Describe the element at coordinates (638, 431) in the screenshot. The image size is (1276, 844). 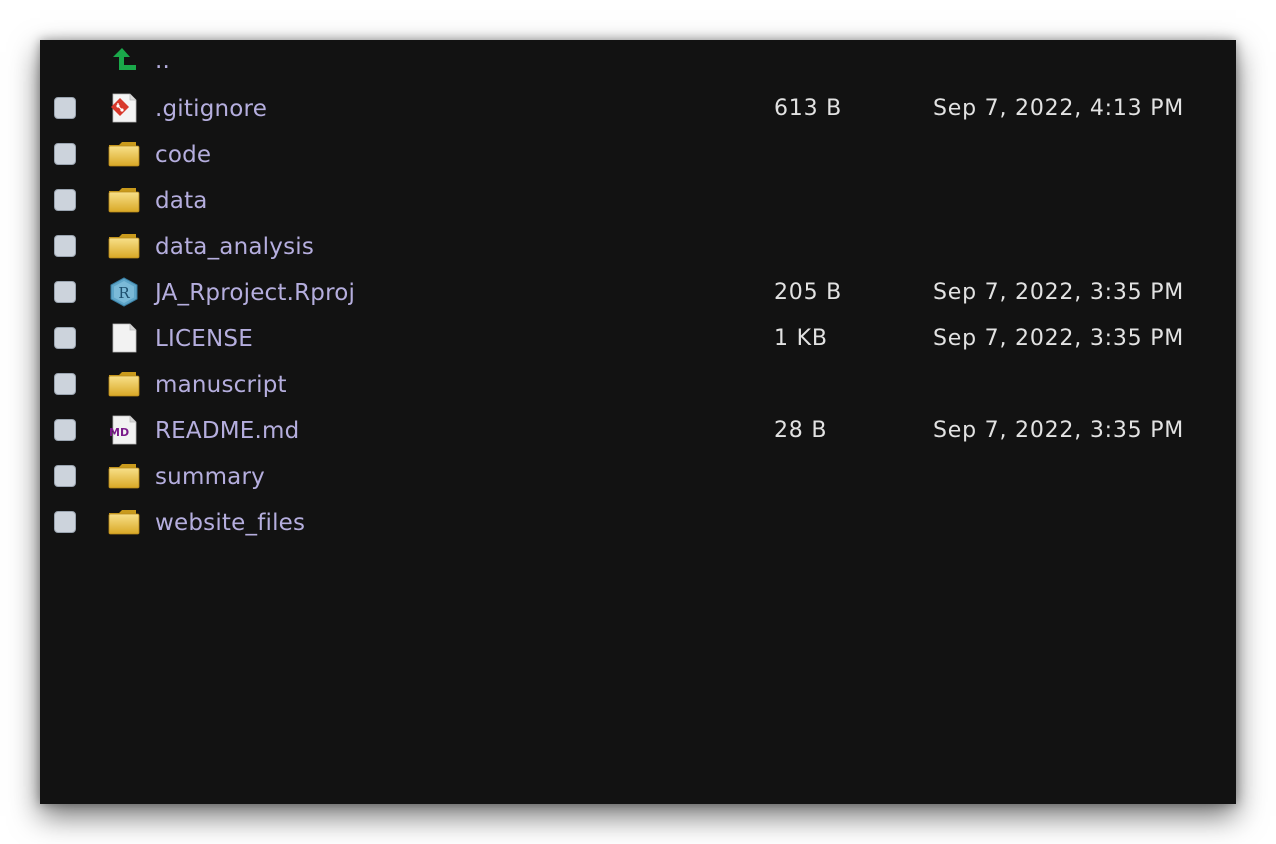
I see `file-row-readme: MD README.md 28 B Sep 7, 2022, 3:35 PM` at that location.